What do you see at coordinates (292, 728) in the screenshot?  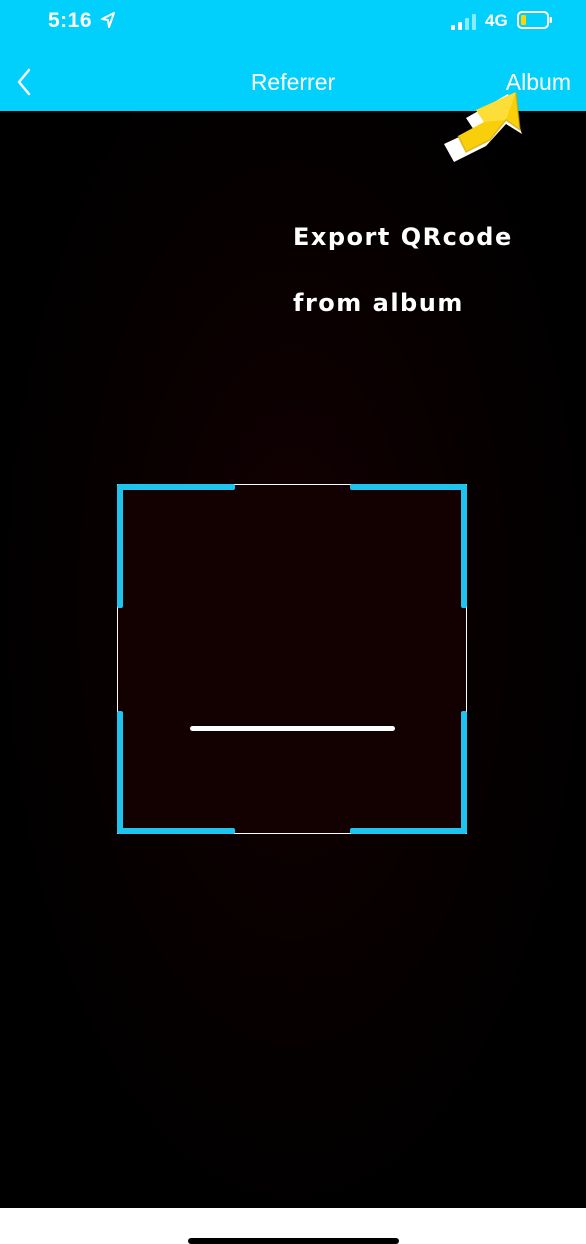 I see `scan-line` at bounding box center [292, 728].